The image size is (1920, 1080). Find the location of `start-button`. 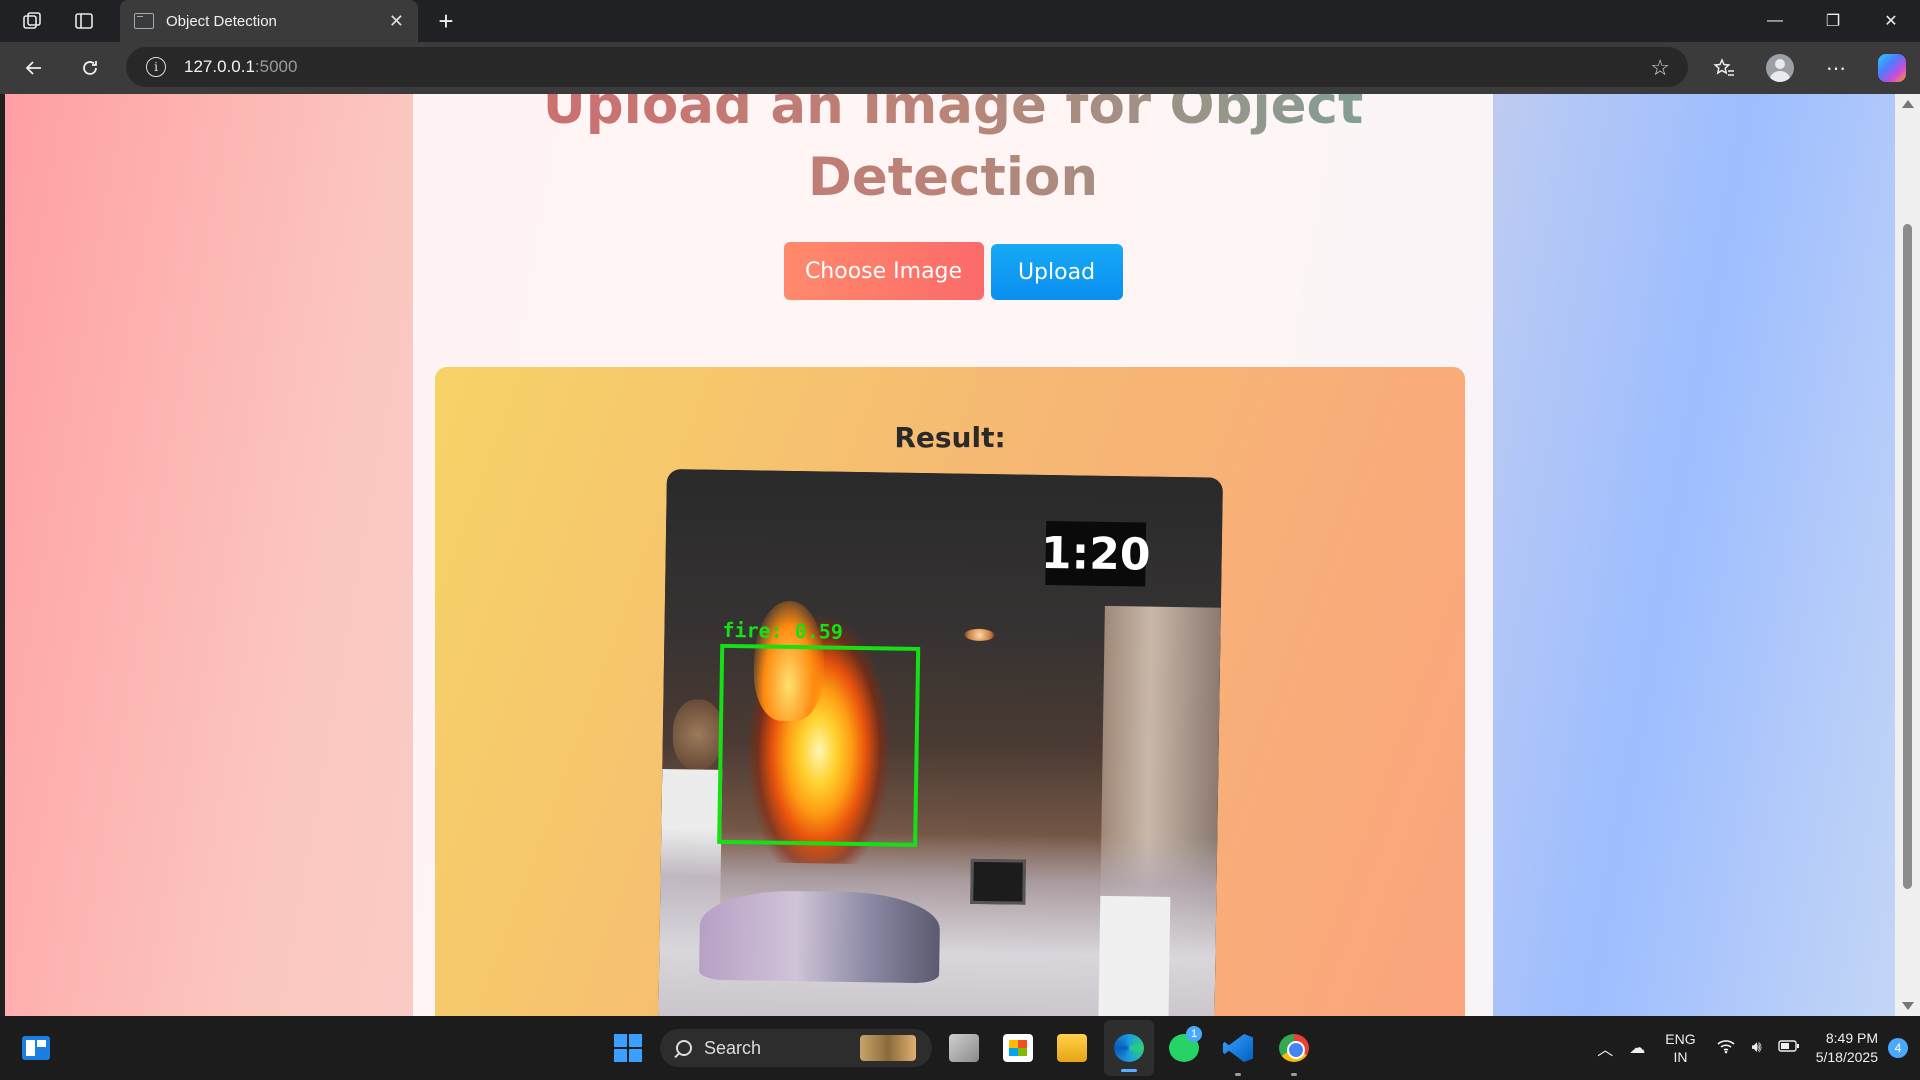

start-button is located at coordinates (628, 1048).